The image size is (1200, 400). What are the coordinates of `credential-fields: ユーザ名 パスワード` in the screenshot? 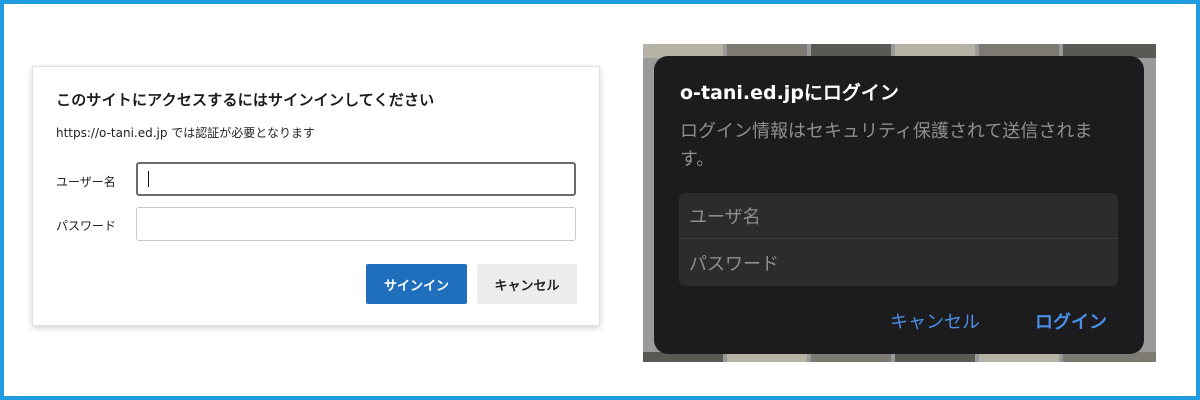 It's located at (898, 239).